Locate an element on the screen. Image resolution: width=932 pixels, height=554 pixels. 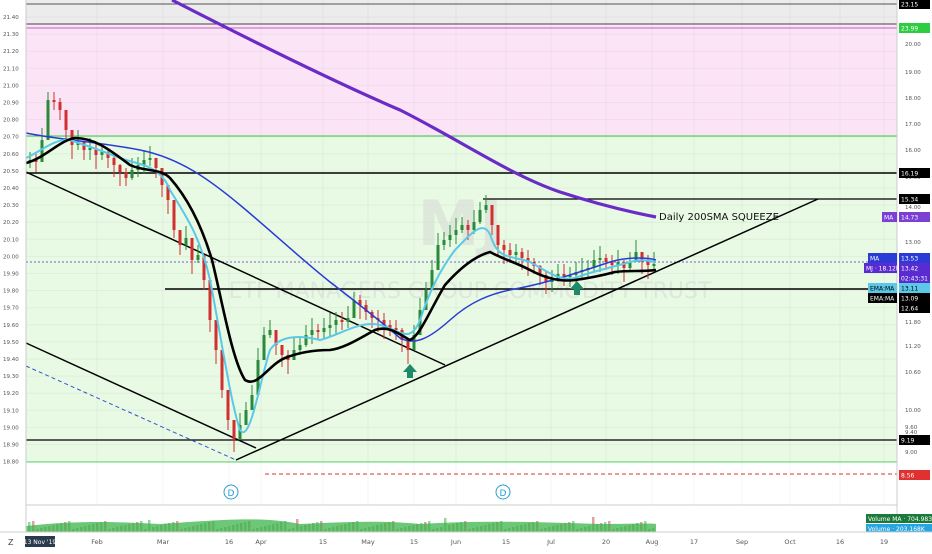
left-axis-tick-label: 19.80 is located at coordinates (11, 292).